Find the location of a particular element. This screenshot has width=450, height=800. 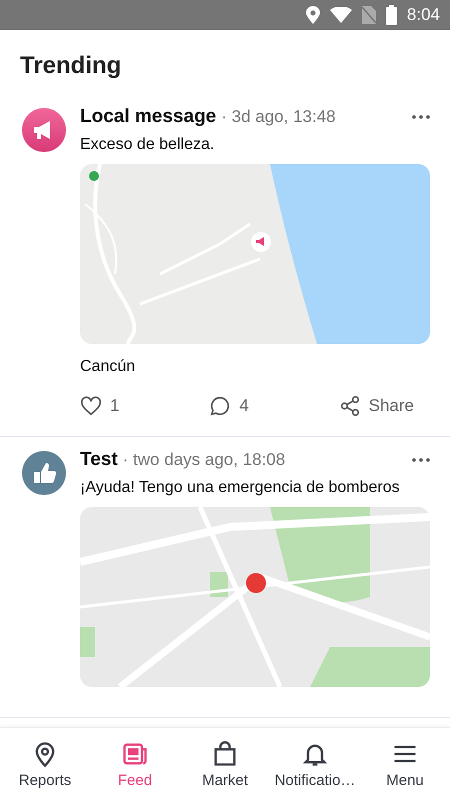

heart-icon is located at coordinates (91, 406).